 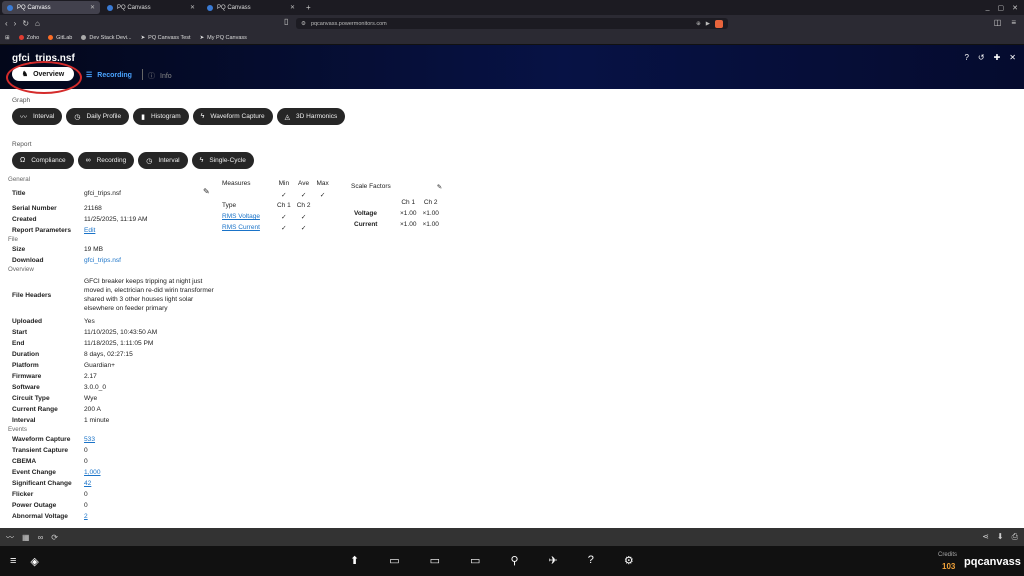 I want to click on close-window-icon: ✕, so click(x=1015, y=8).